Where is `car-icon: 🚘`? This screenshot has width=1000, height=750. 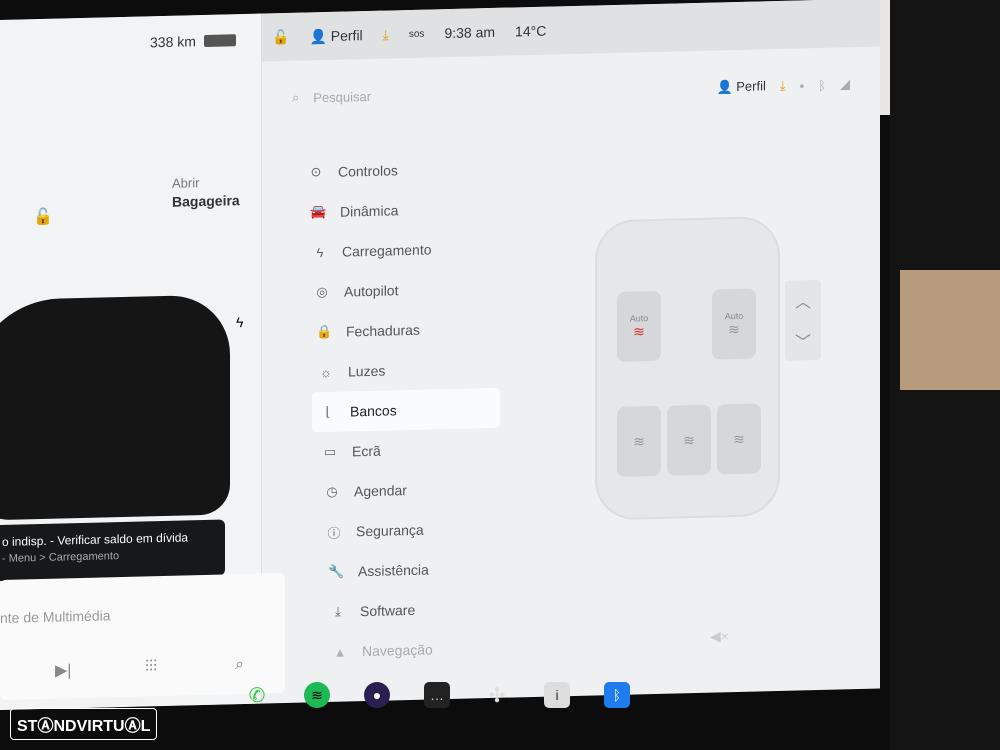
car-icon: 🚘 is located at coordinates (318, 212).